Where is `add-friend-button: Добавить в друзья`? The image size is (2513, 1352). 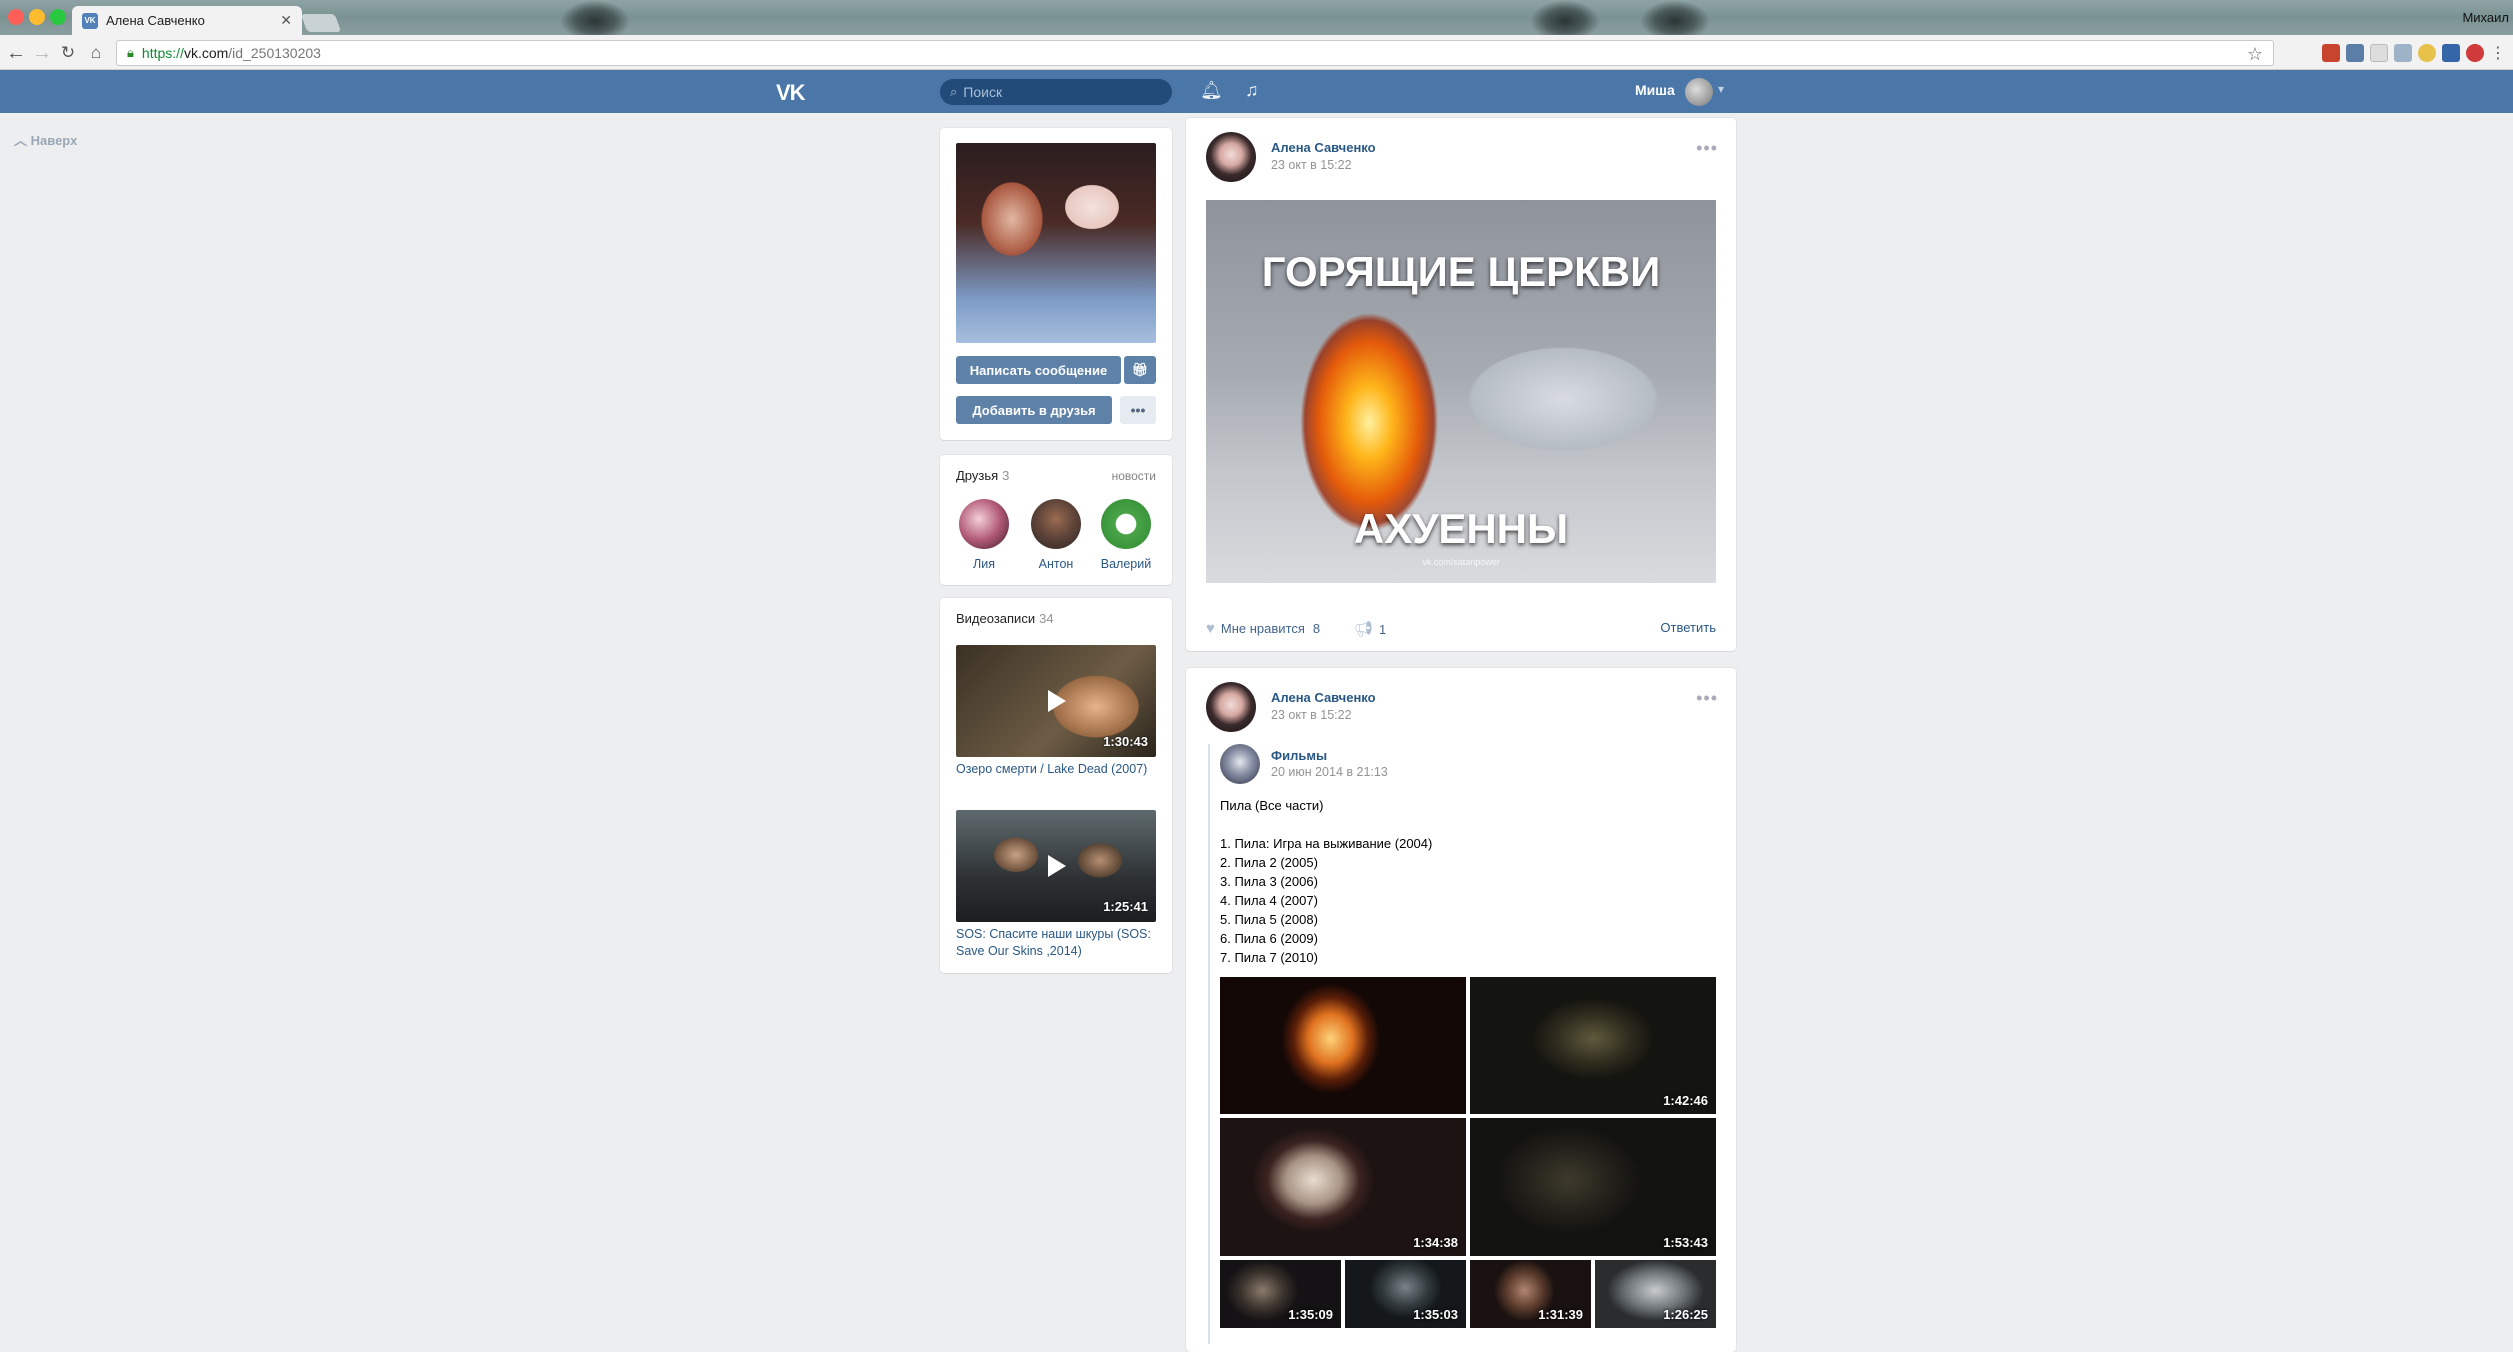
add-friend-button: Добавить в друзья is located at coordinates (1034, 410).